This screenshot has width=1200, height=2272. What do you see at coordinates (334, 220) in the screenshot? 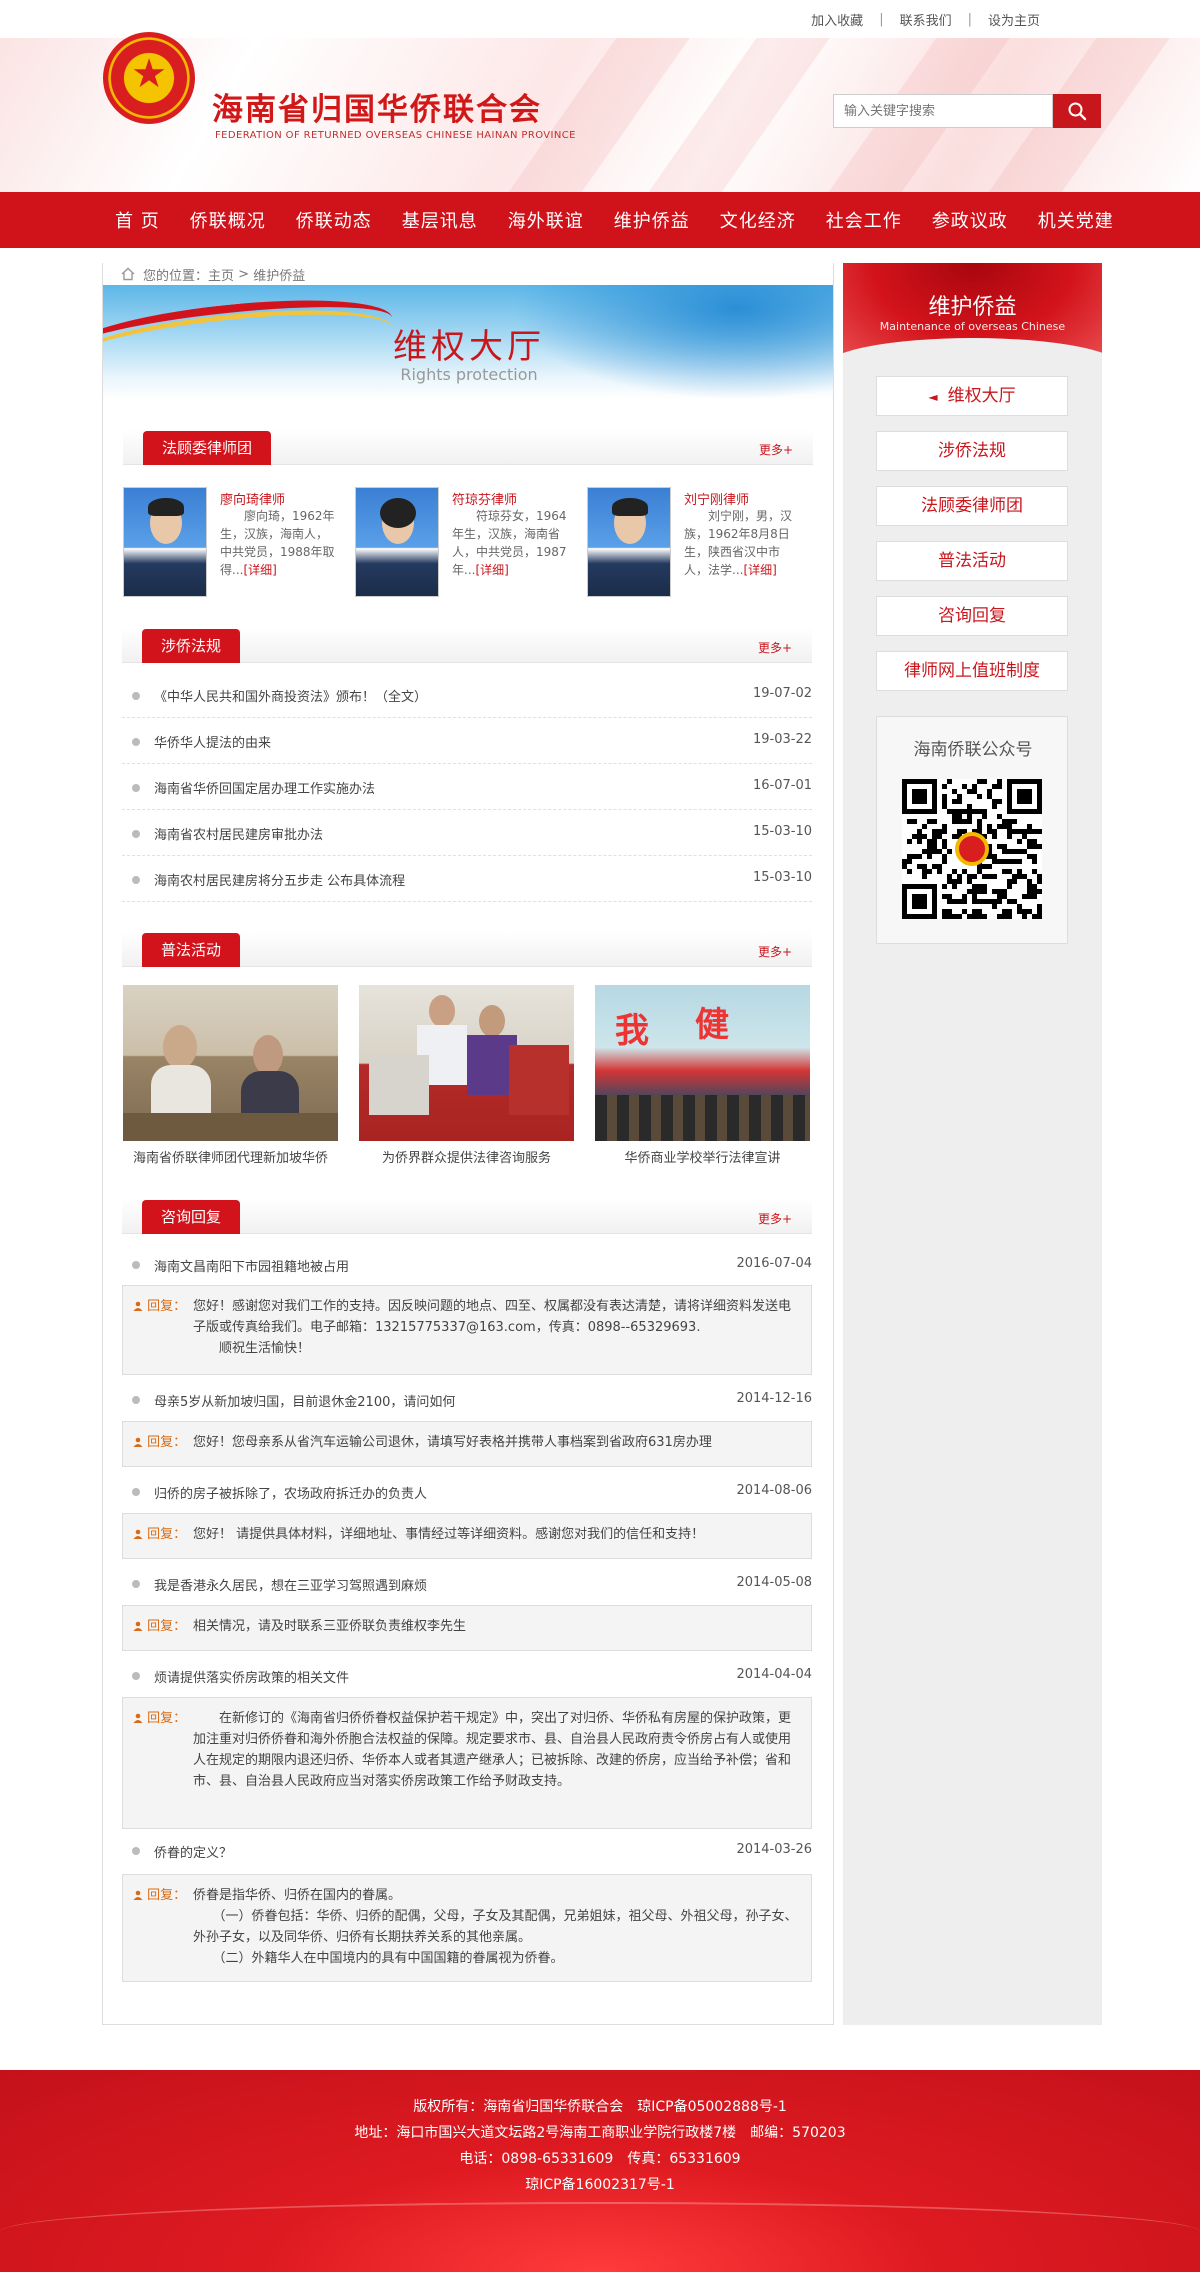
I see `nav-news: 侨联动态` at bounding box center [334, 220].